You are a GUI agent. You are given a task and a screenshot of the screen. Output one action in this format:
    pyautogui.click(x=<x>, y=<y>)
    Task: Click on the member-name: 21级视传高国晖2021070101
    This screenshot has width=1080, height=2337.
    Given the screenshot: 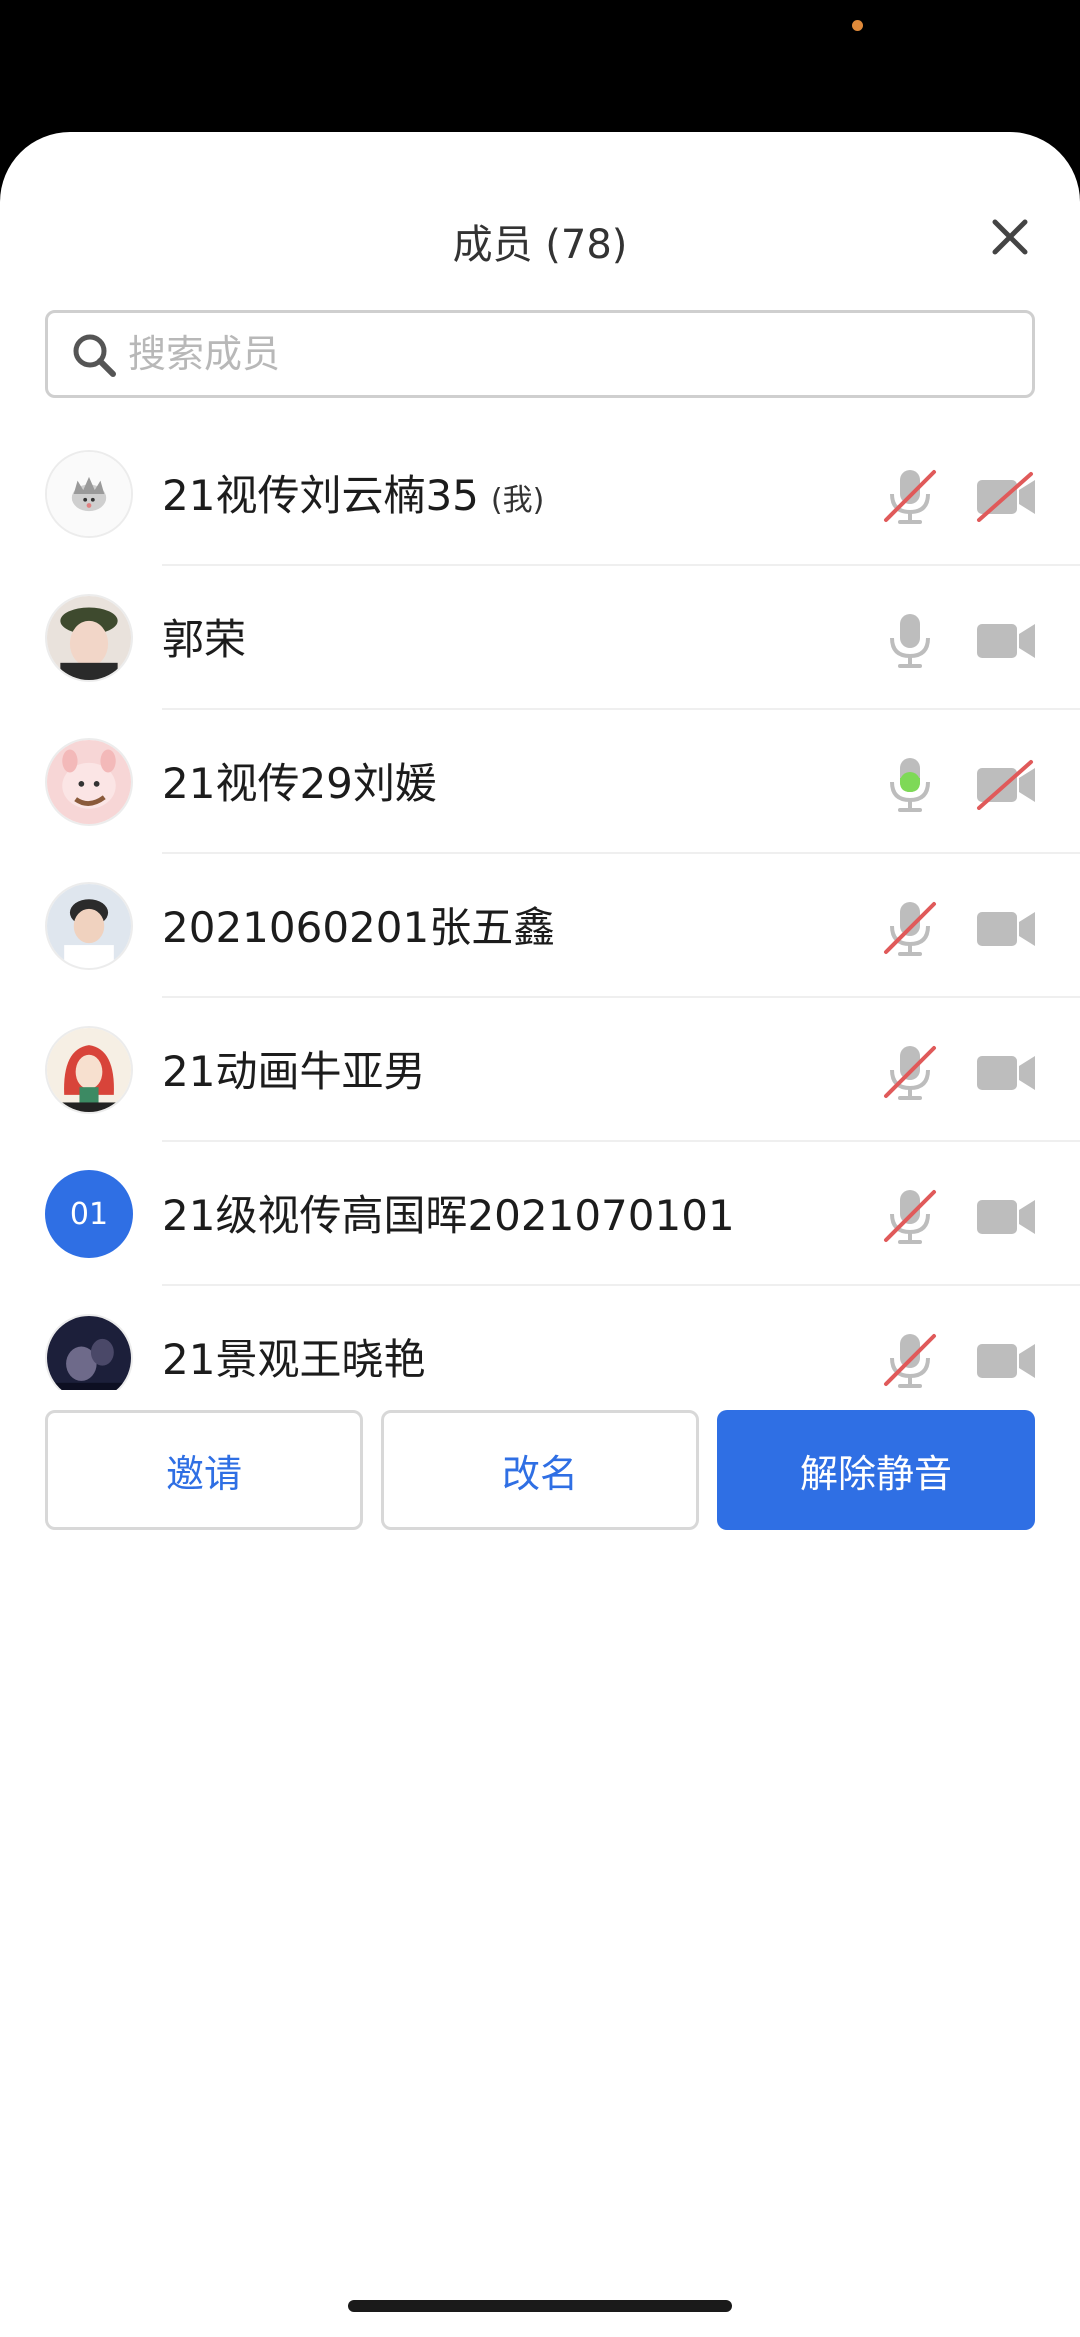 What is the action you would take?
    pyautogui.click(x=448, y=1215)
    